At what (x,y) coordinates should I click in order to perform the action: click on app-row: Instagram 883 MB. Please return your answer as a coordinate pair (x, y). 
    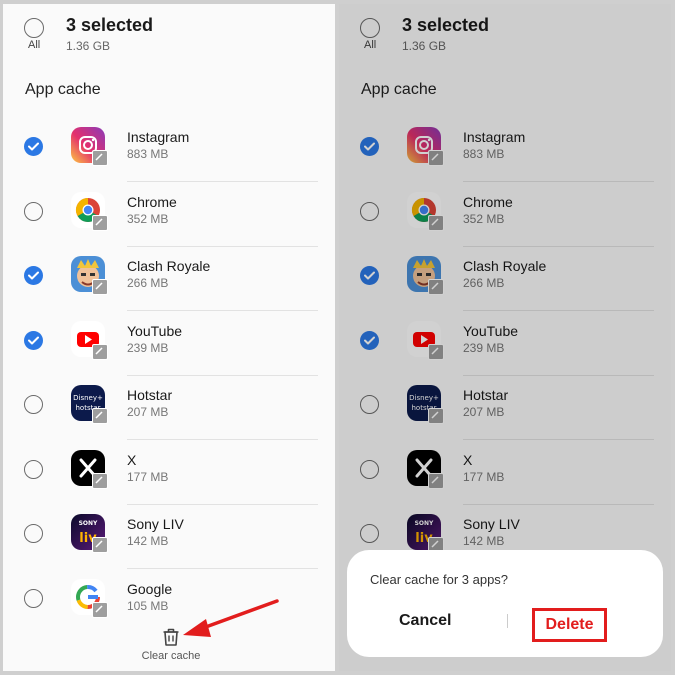
    Looking at the image, I should click on (169, 150).